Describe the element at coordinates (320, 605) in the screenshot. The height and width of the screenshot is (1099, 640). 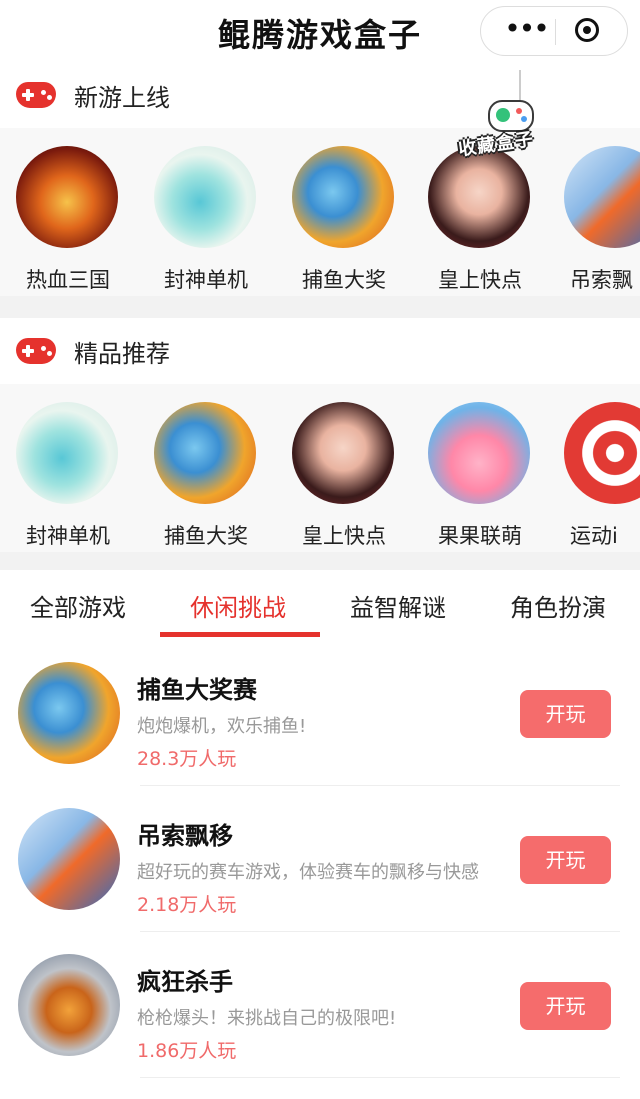
I see `category-tabs: 全部游戏 休闲挑战 益智解谜 角色扮演` at that location.